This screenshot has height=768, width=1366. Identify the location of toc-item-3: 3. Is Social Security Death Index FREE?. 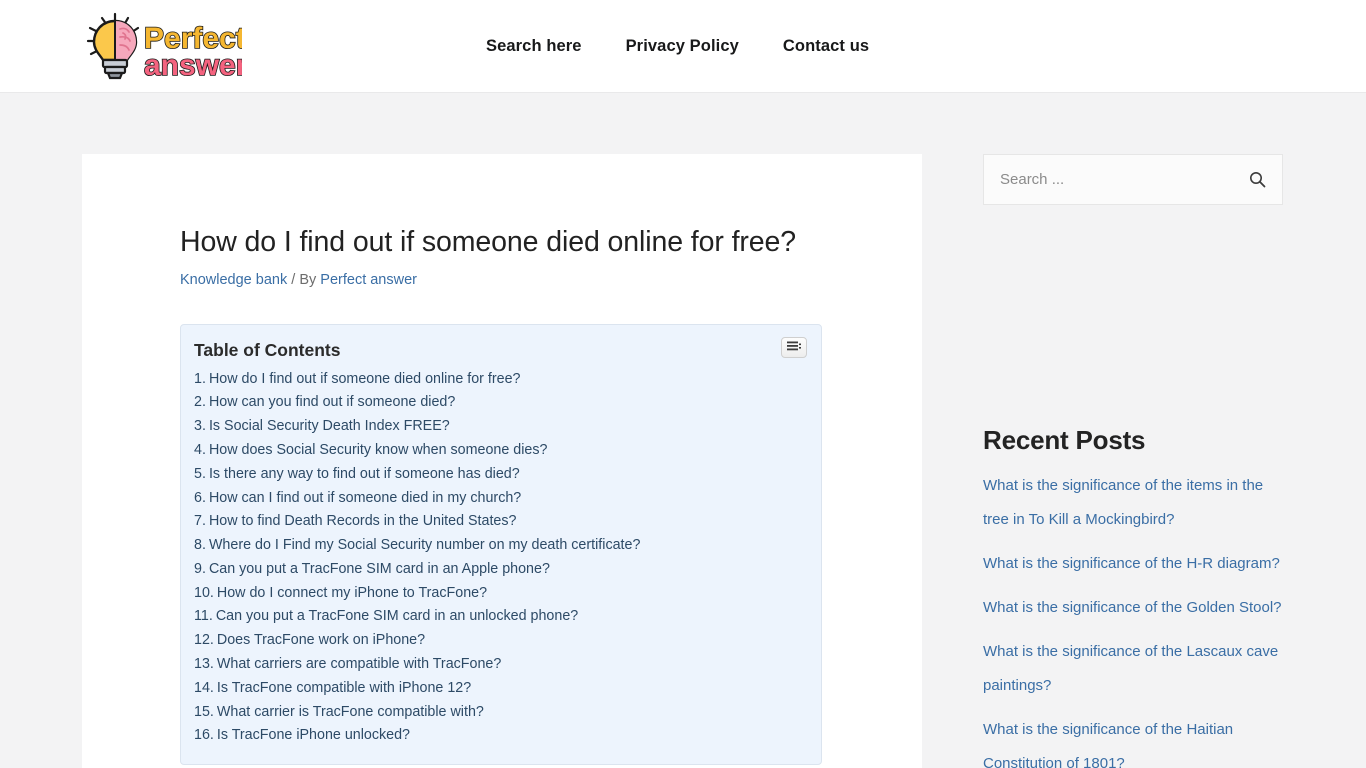
(498, 427).